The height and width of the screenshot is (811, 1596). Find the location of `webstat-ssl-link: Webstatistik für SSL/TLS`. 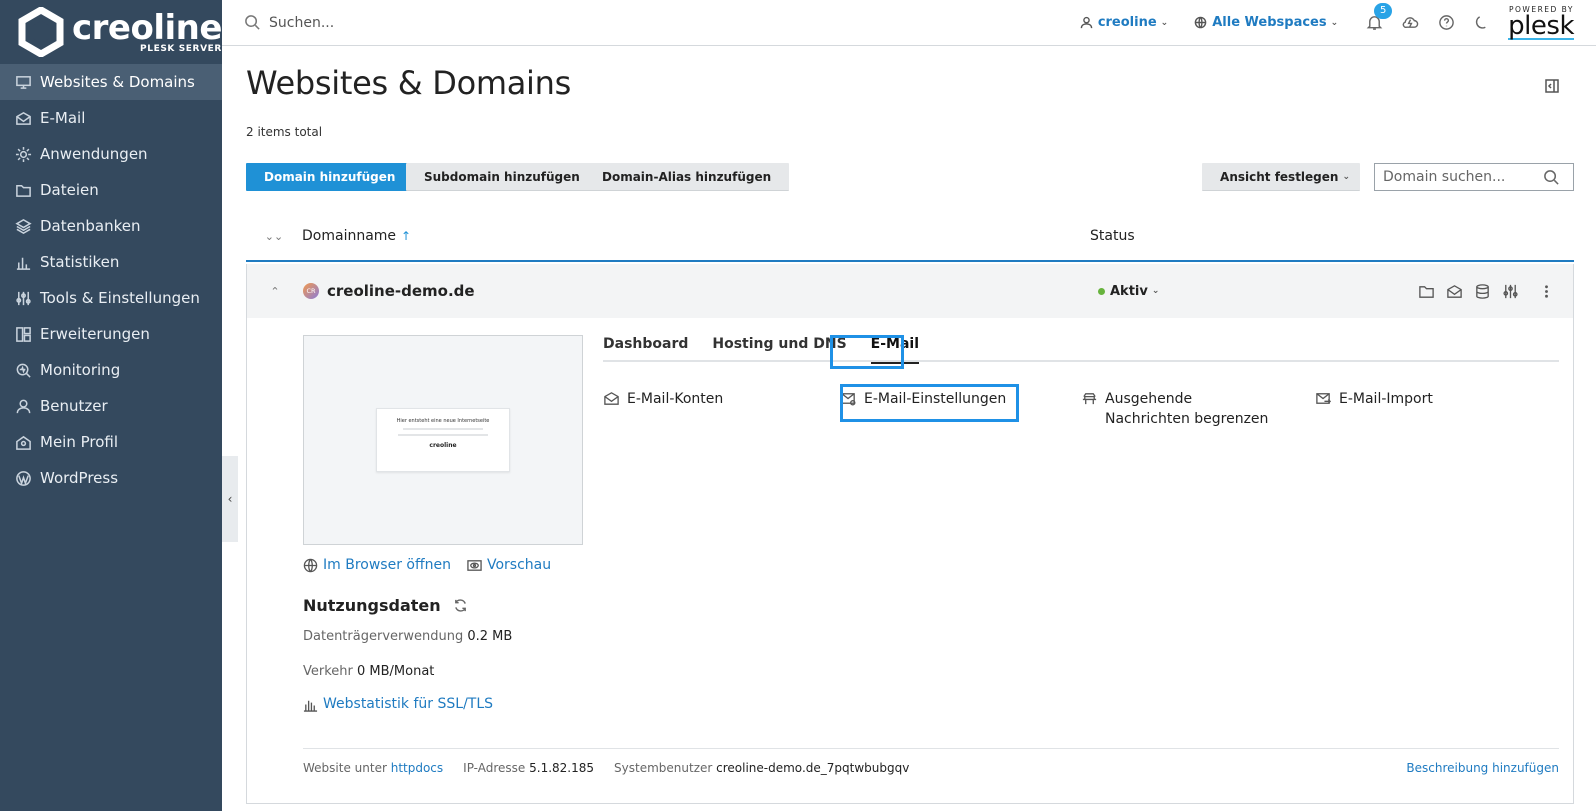

webstat-ssl-link: Webstatistik für SSL/TLS is located at coordinates (398, 704).